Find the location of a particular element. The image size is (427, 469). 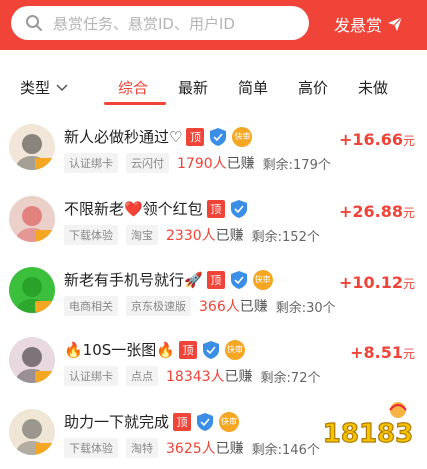

task-meta-row: 电商相关 京东极速版 366人已赚 剩余:30个 is located at coordinates (200, 306).